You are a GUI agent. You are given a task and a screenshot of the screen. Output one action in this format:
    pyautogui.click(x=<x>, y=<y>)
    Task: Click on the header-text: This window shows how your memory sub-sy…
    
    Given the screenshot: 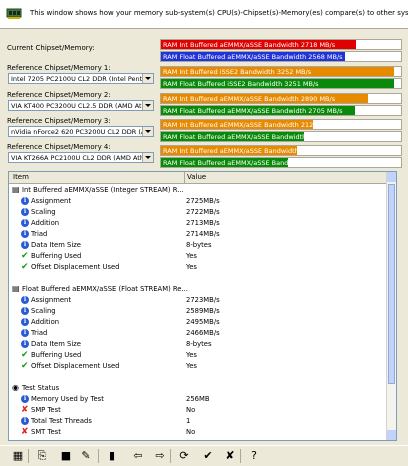 What is the action you would take?
    pyautogui.click(x=219, y=13)
    